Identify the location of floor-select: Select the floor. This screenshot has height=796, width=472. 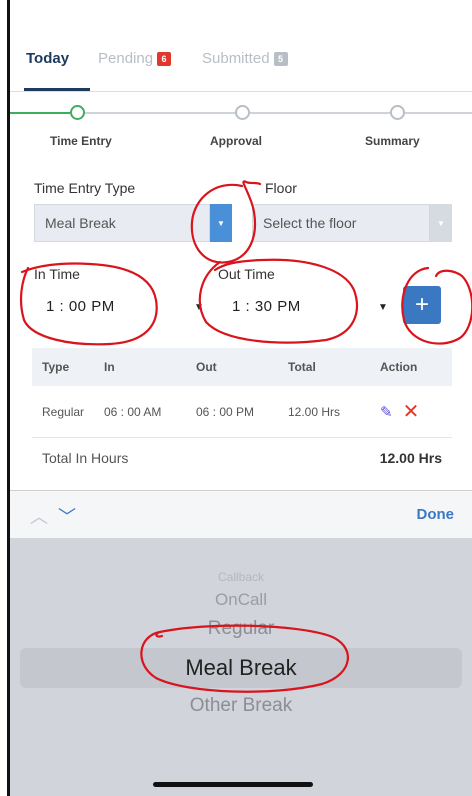
(341, 223).